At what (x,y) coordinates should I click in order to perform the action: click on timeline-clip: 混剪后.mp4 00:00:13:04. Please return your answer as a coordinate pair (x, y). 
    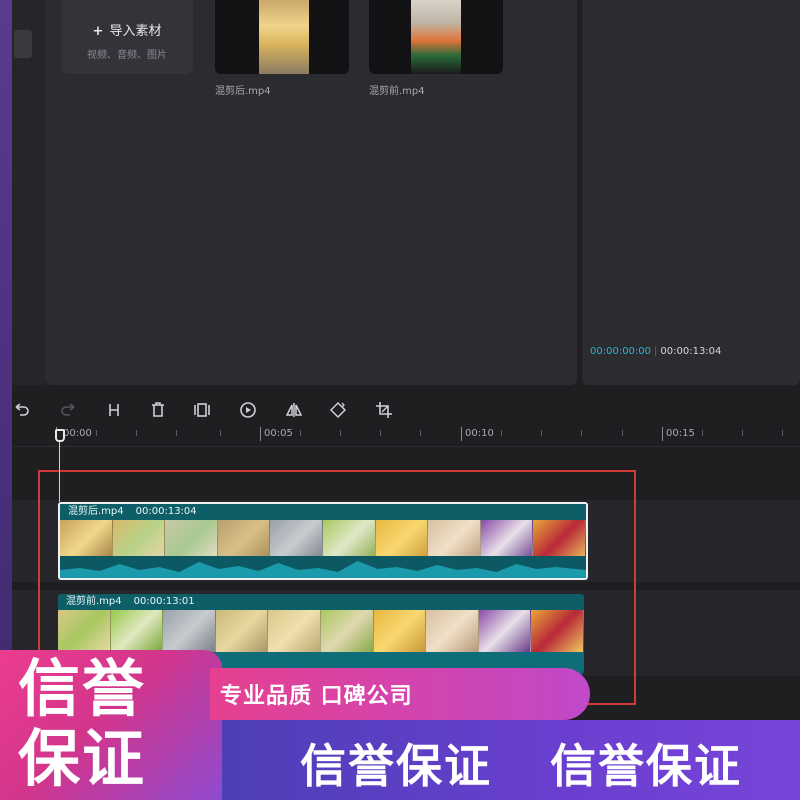
    Looking at the image, I should click on (323, 541).